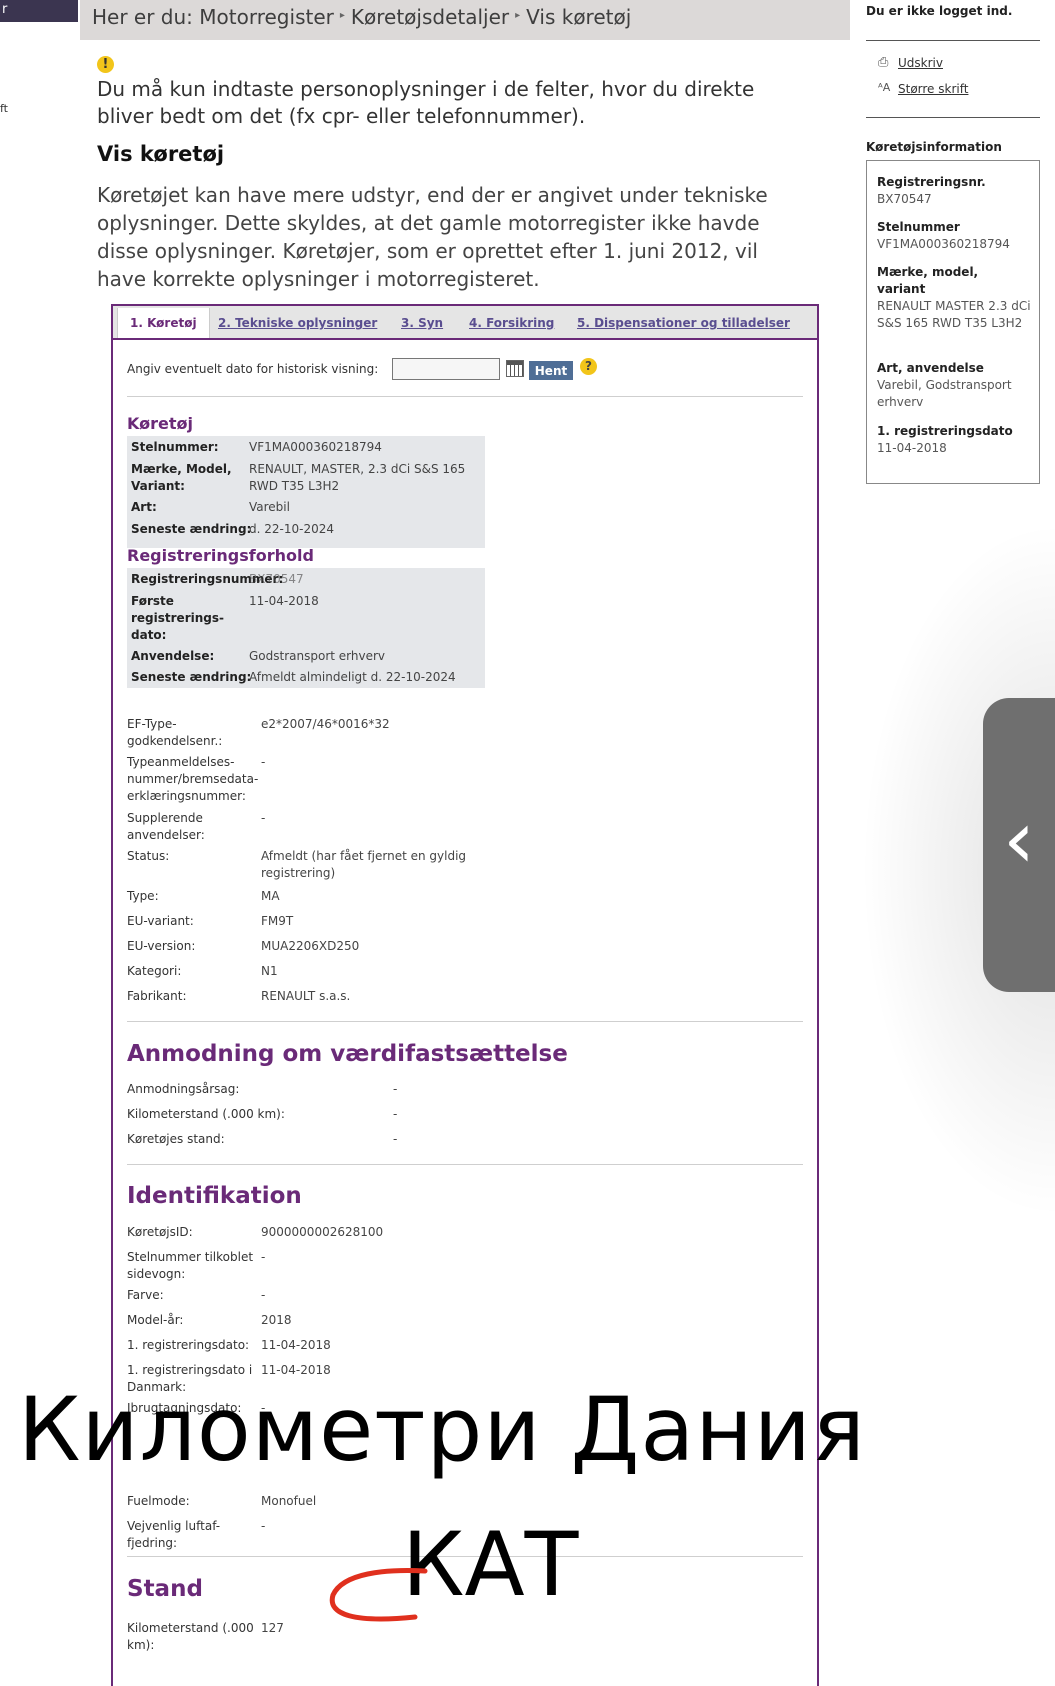 The height and width of the screenshot is (1686, 1055). Describe the element at coordinates (918, 227) in the screenshot. I see `info-label: Stelnummer` at that location.